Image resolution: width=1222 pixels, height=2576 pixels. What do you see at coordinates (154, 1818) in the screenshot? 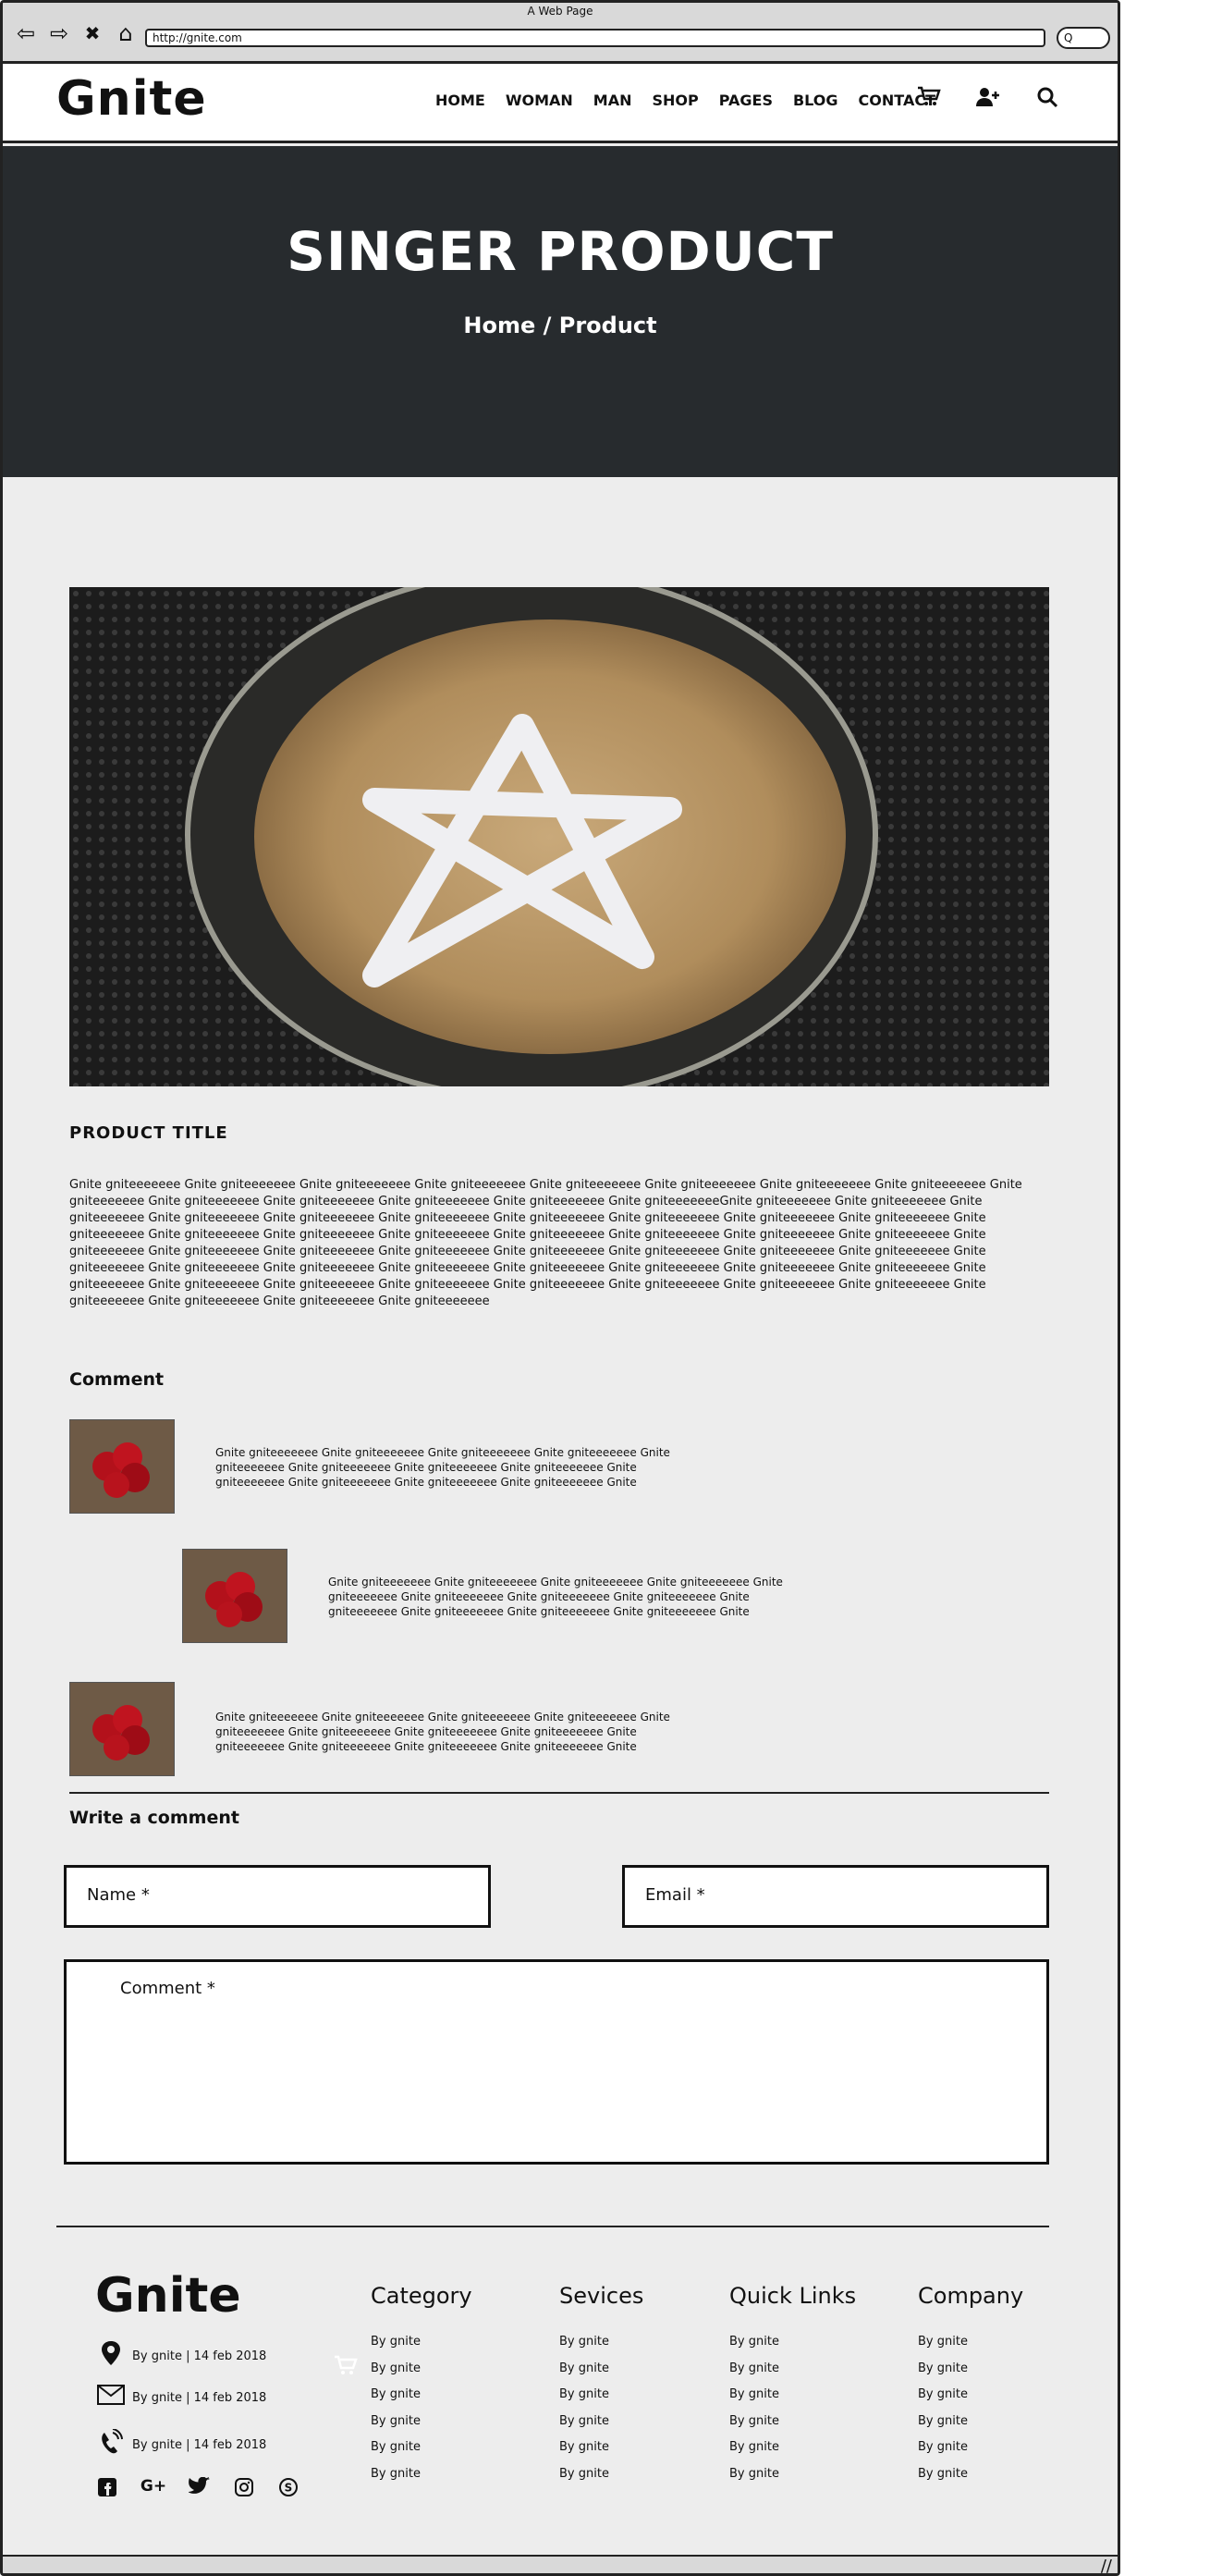
I see `write-comment-heading: Write a comment` at bounding box center [154, 1818].